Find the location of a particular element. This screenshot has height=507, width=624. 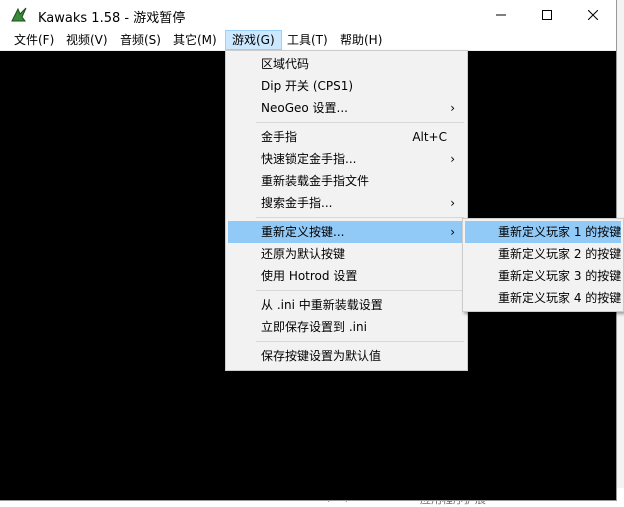

menu-item-label: 区域代码 is located at coordinates (285, 64).